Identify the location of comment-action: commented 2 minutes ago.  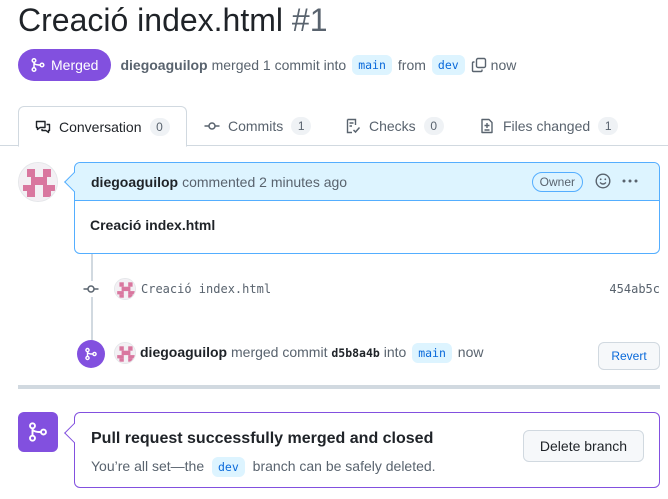
(265, 181).